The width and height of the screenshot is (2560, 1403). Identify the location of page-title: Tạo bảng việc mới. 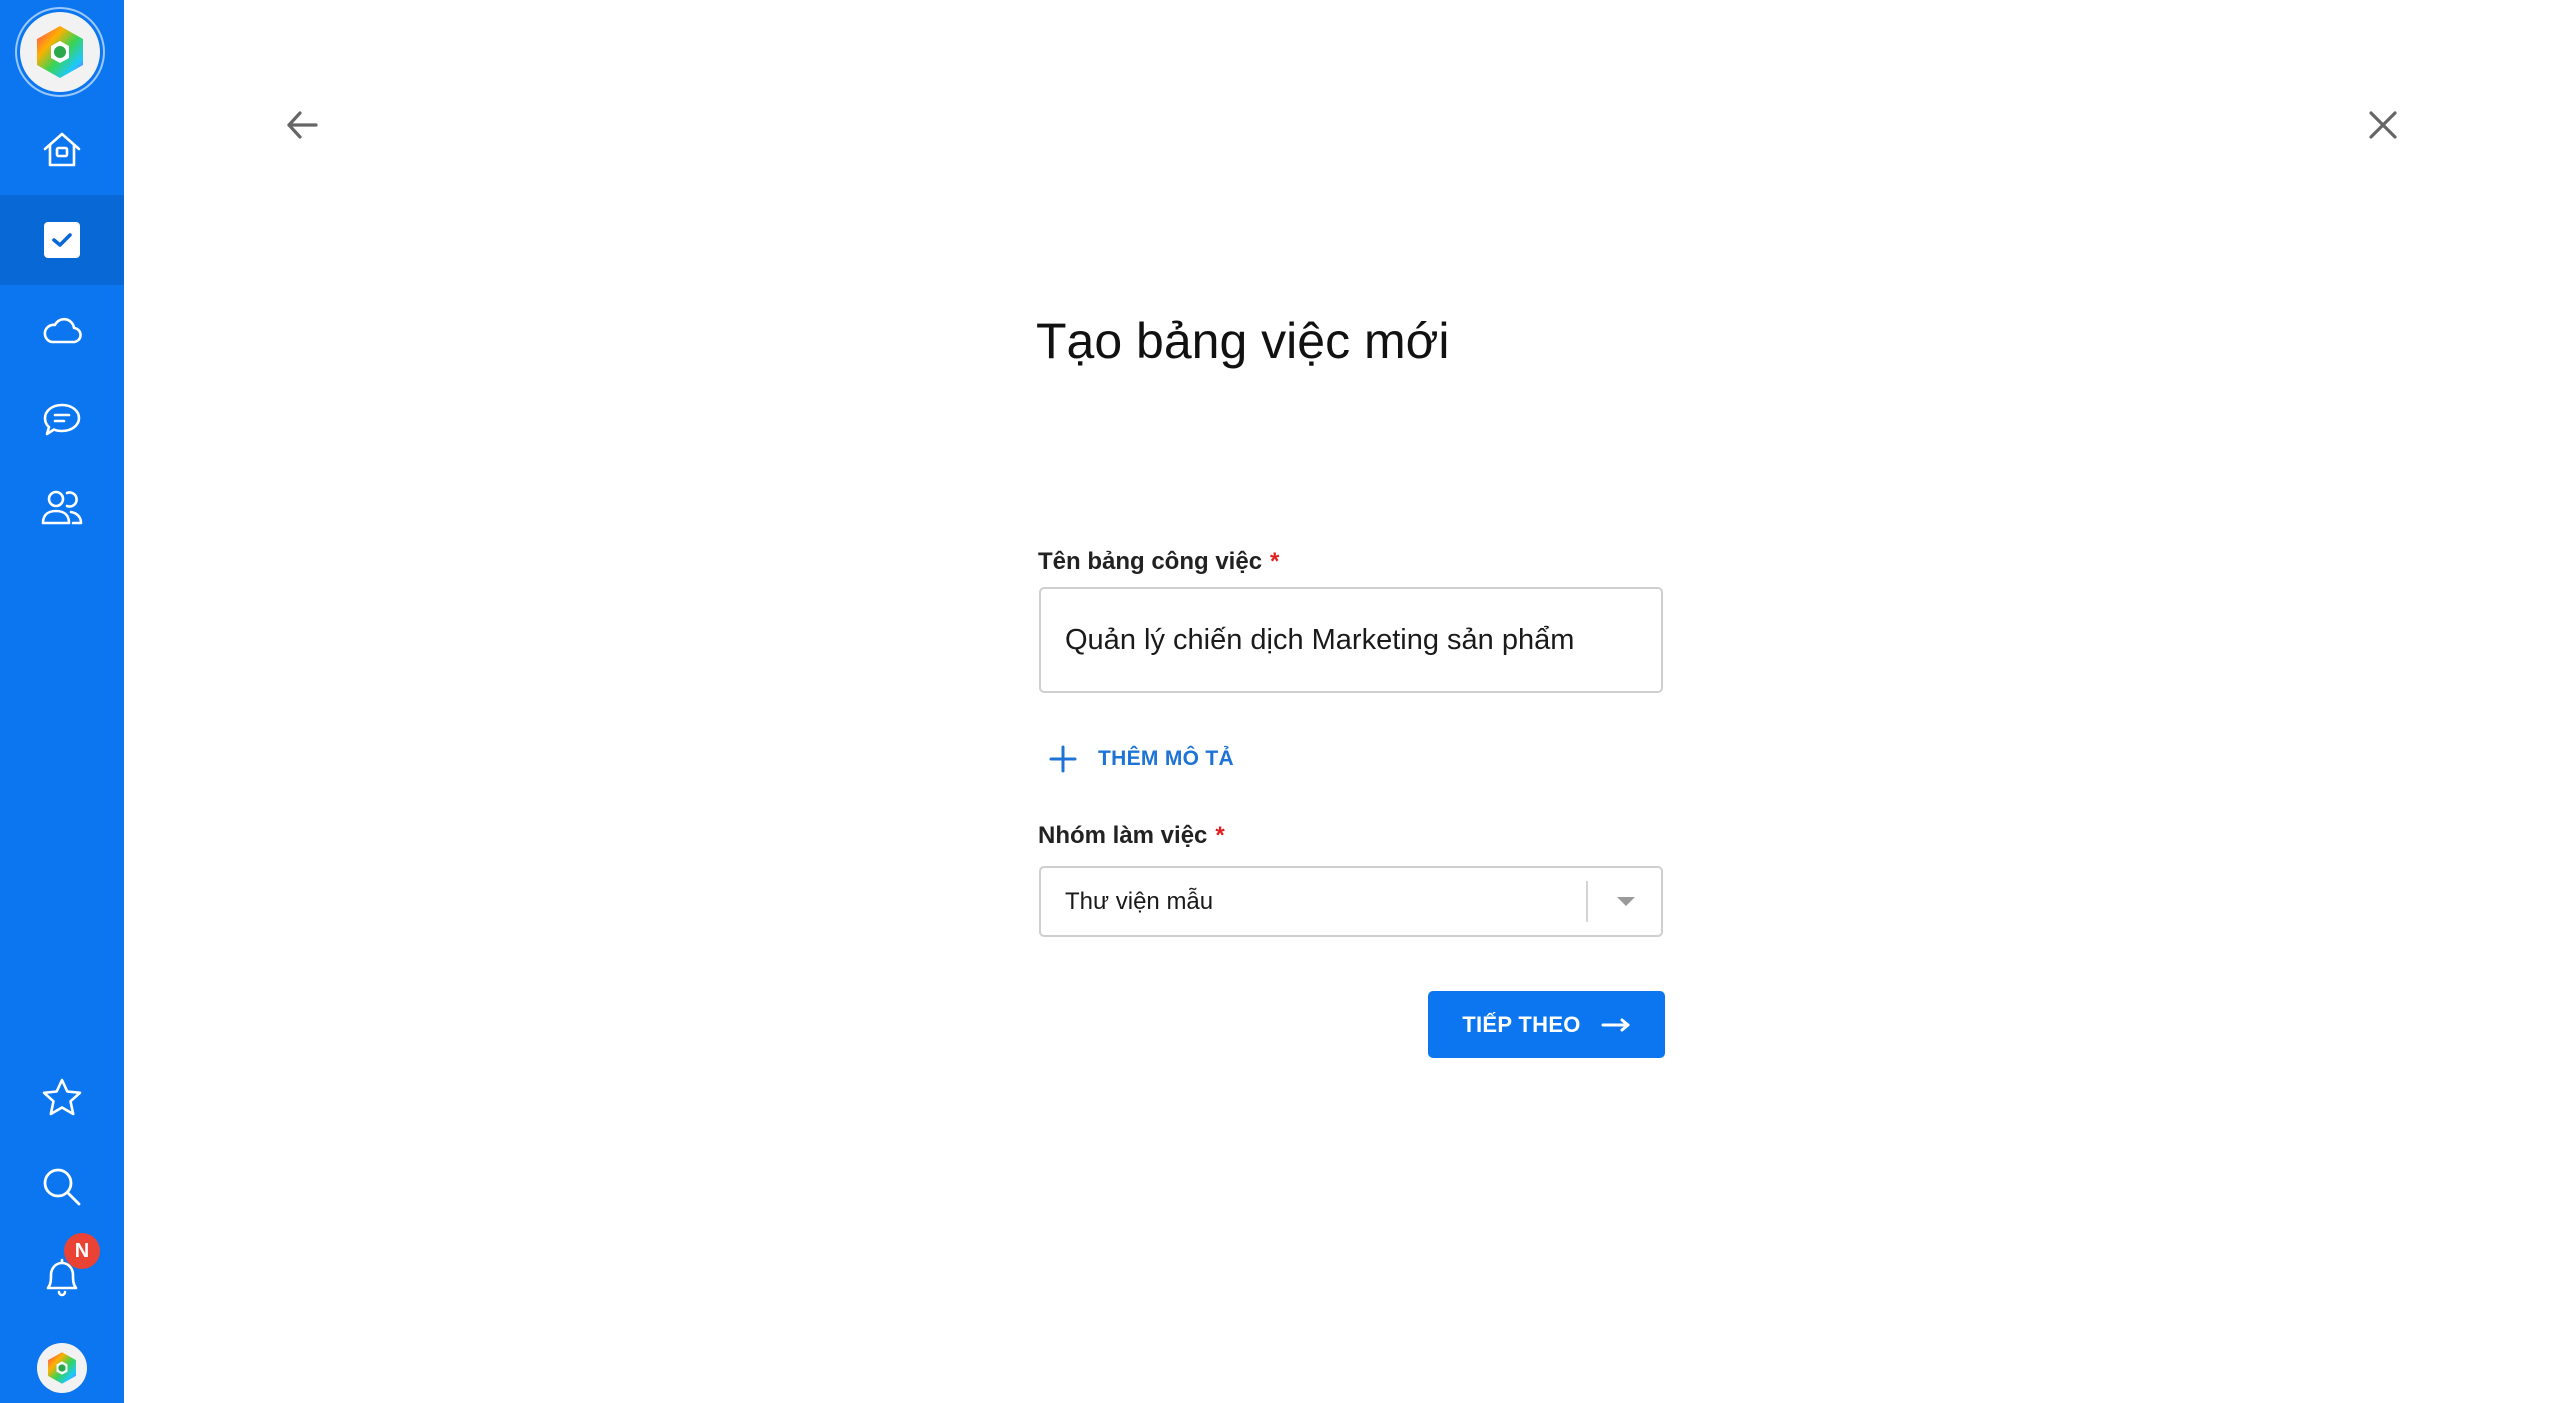
(1243, 341).